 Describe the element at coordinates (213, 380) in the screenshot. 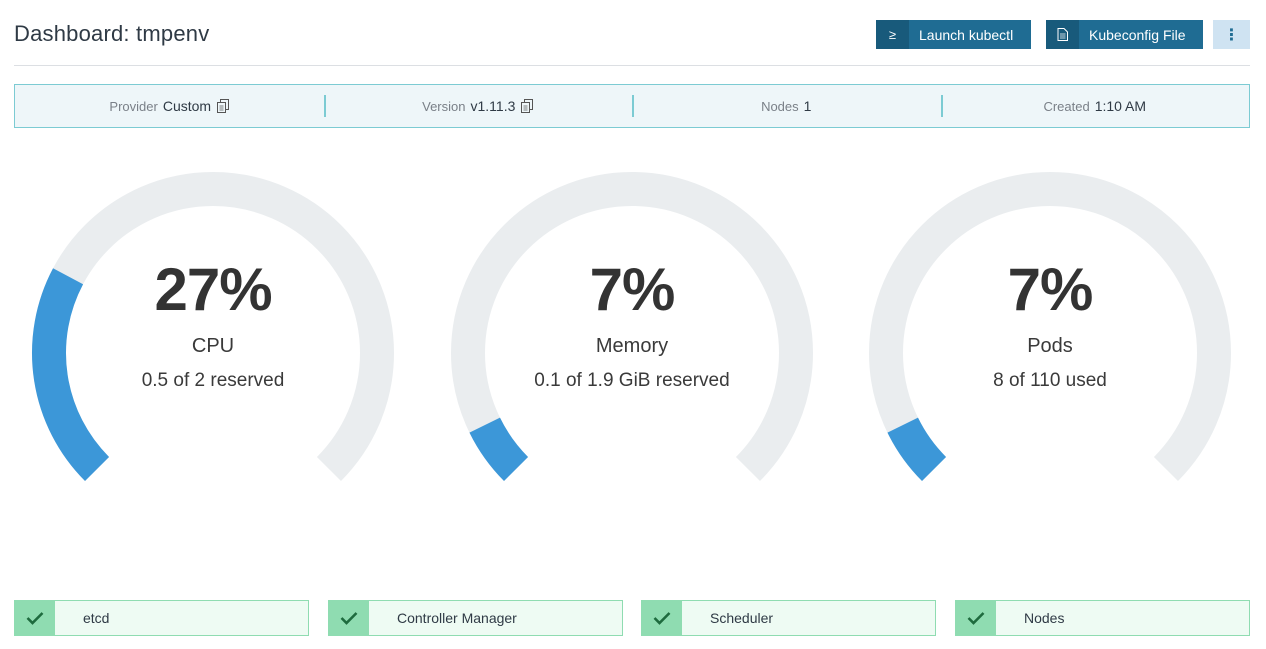

I see `cpu-subtitle: 0.5 of 2 reserved` at that location.